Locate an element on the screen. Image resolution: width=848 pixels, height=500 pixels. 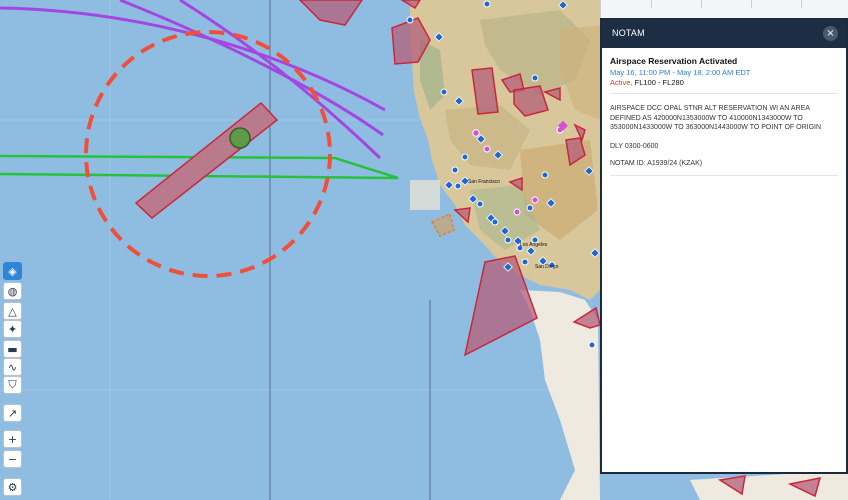
settings-button: ⚙ is located at coordinates (12, 487).